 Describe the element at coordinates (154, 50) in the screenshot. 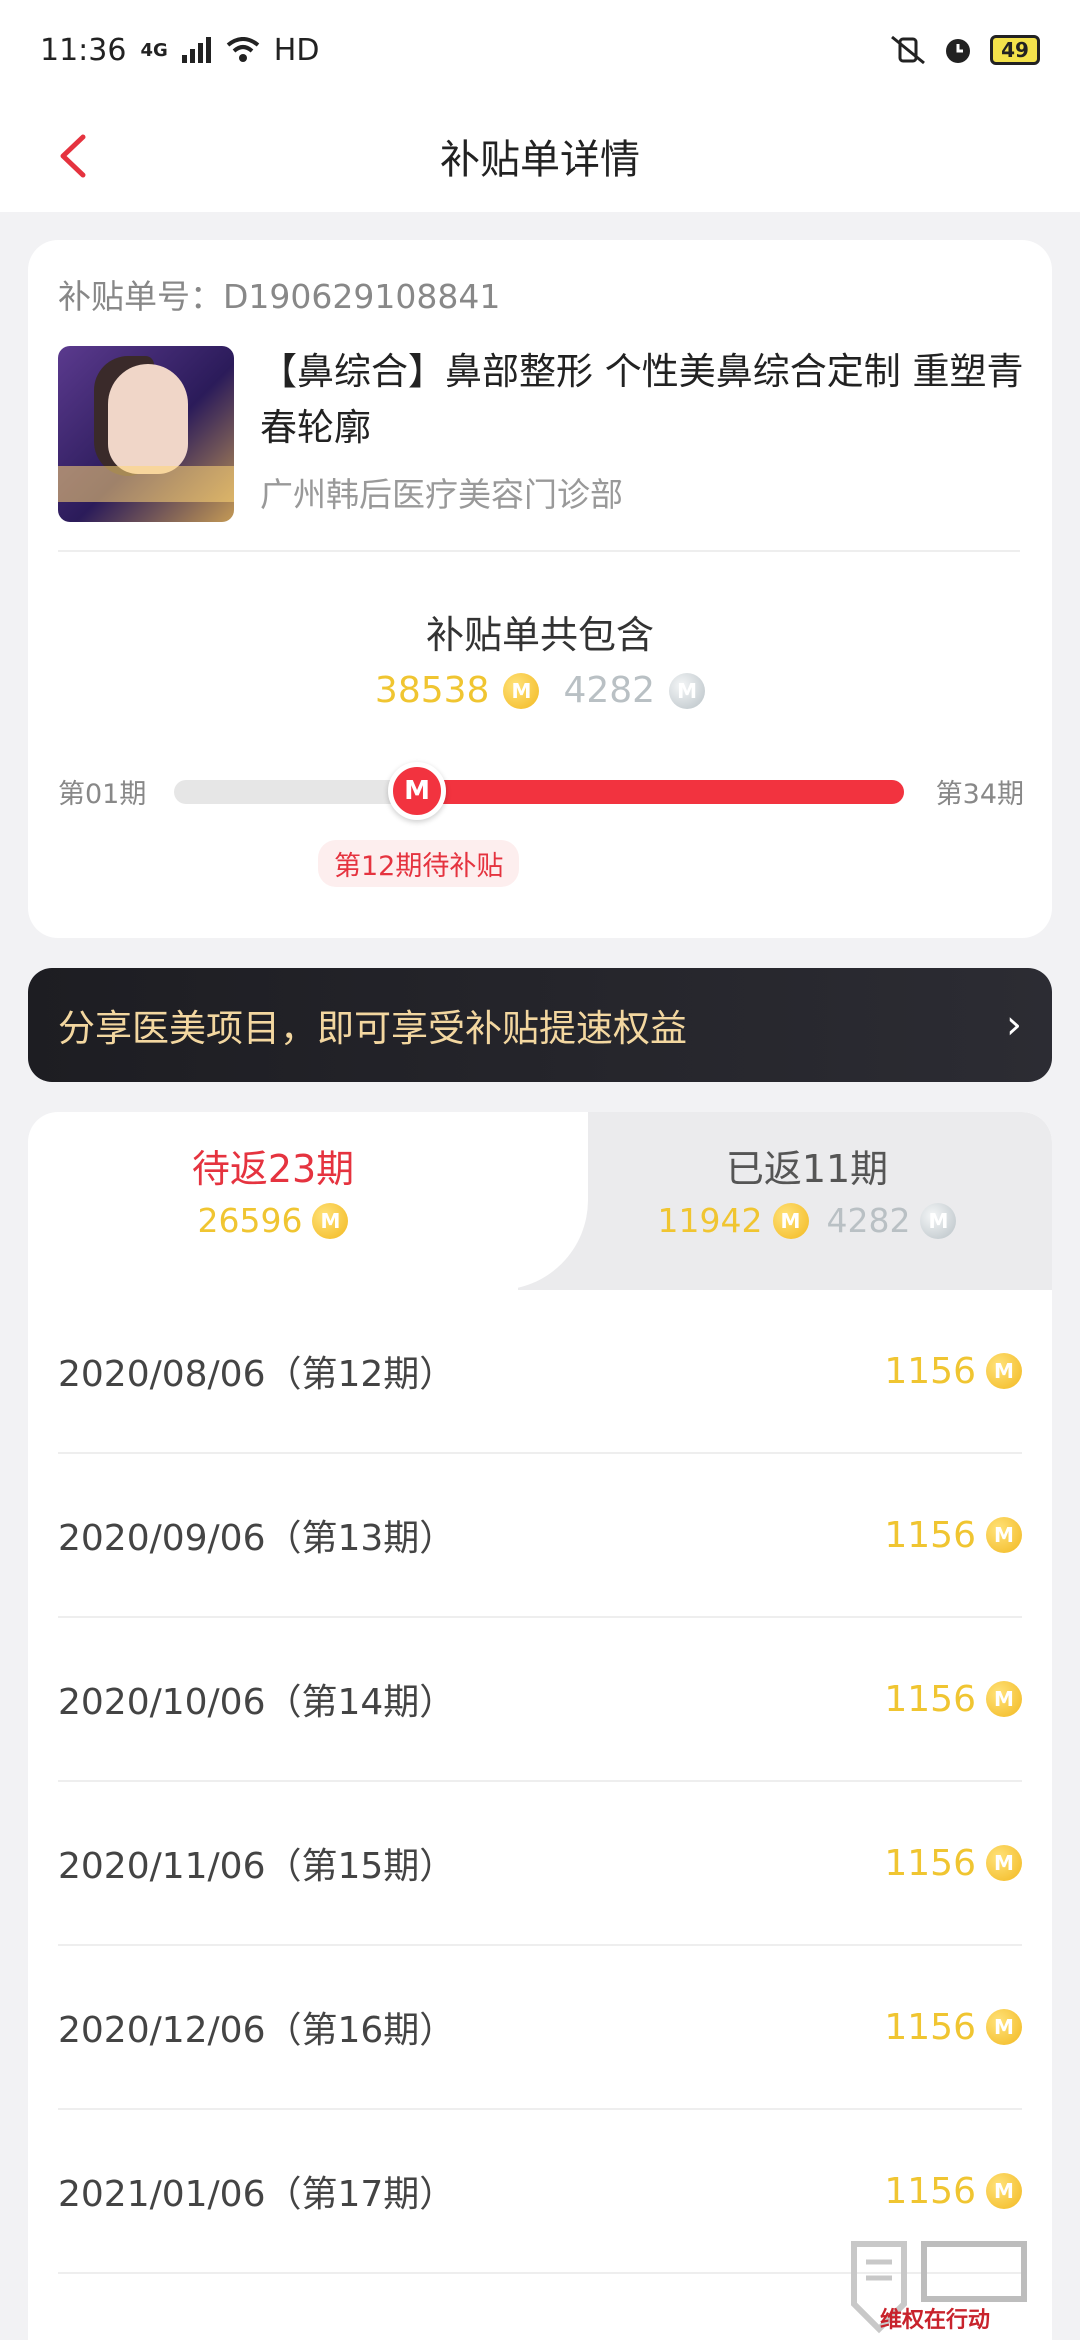

I see `network-icon: 4G` at that location.